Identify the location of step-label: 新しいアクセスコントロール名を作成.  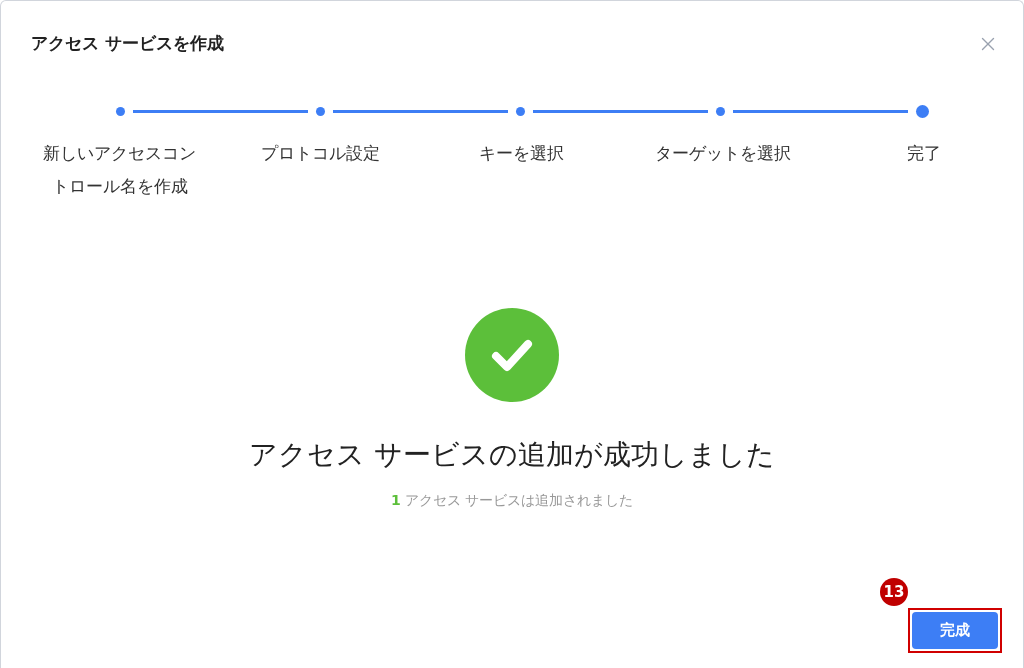
(119, 169).